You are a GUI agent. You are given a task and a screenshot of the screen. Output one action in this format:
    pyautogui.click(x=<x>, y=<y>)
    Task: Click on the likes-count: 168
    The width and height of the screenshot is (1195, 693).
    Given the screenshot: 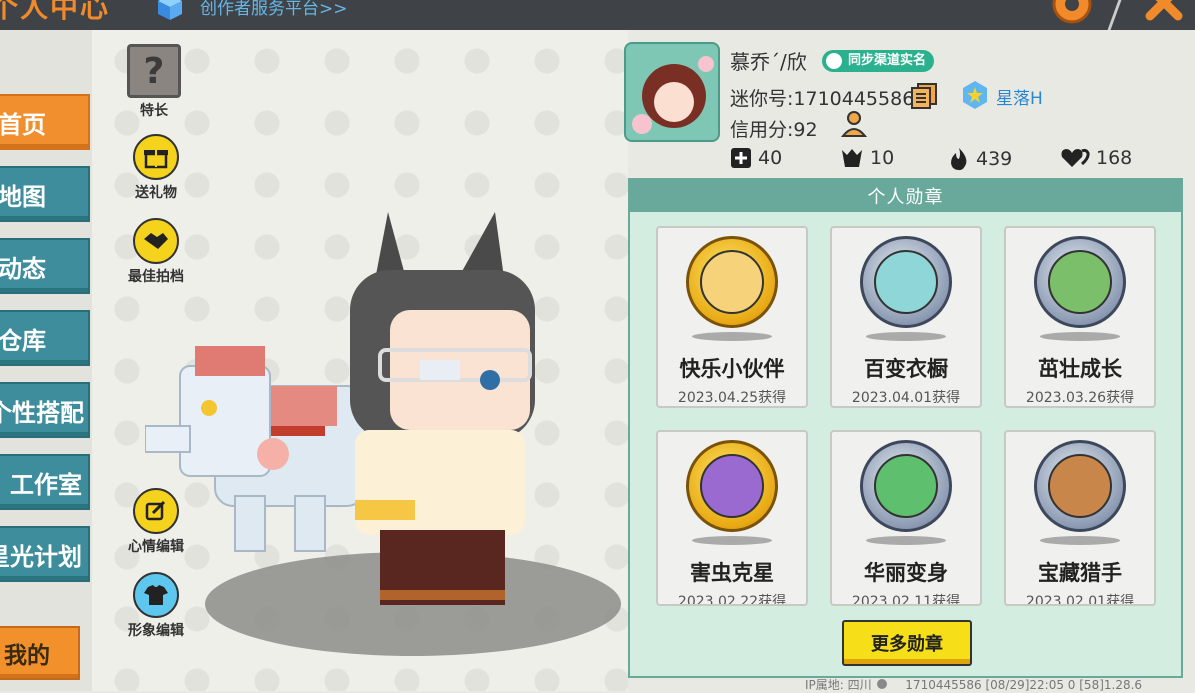 What is the action you would take?
    pyautogui.click(x=1114, y=158)
    